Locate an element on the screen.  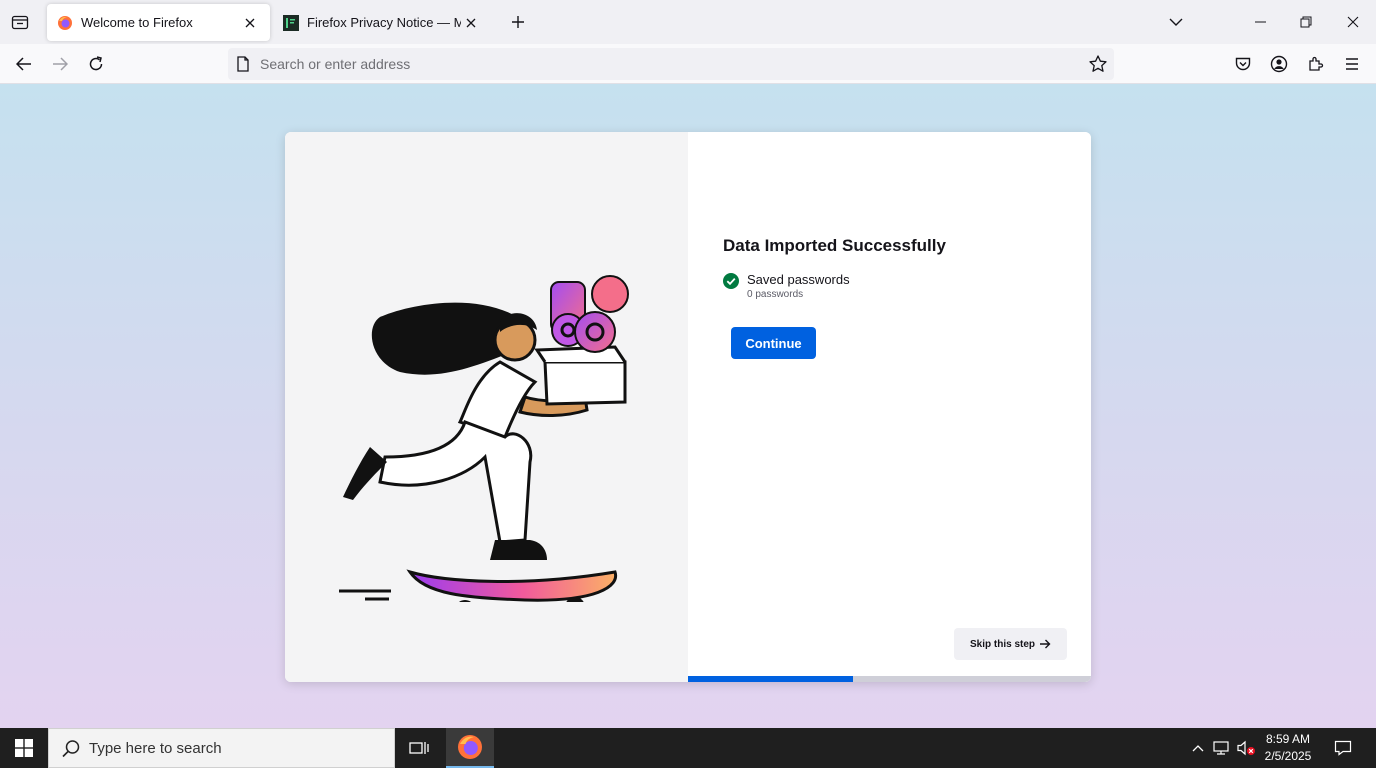
restore-icon is located at coordinates (1306, 22).